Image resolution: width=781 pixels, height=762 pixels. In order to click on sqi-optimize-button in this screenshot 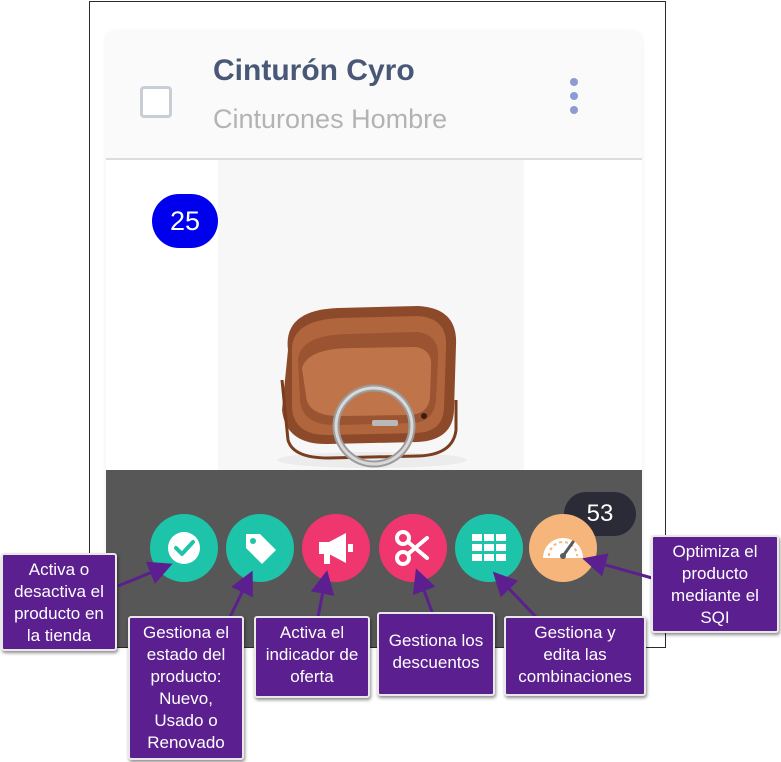, I will do `click(563, 548)`.